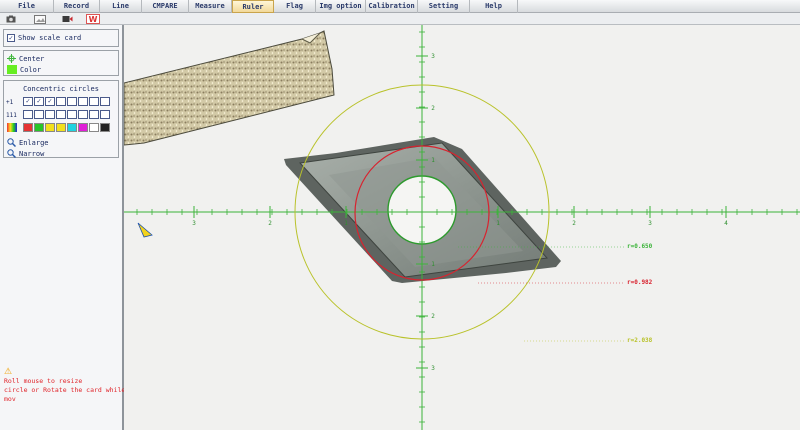  I want to click on concentric-row-1: ✓ ✓ ✓, so click(66, 101).